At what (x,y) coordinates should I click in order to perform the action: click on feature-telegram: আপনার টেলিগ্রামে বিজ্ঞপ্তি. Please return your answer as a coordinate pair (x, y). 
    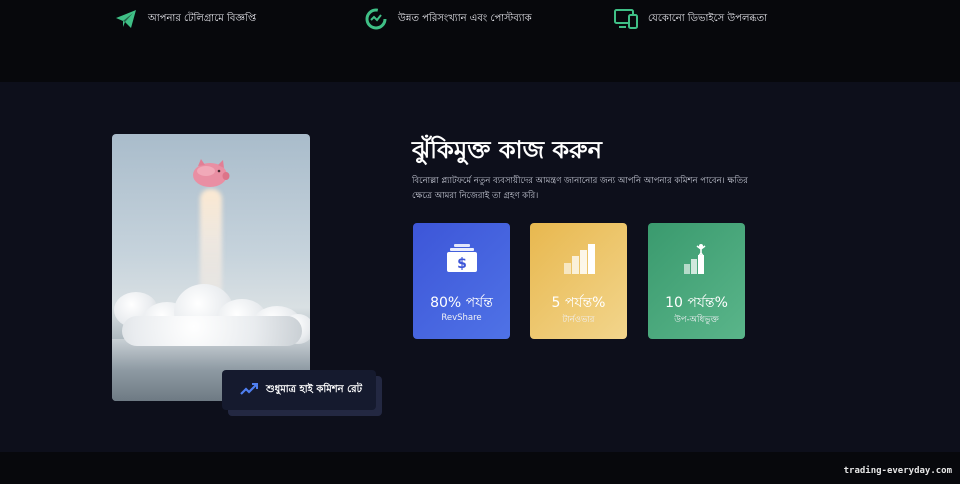
    Looking at the image, I should click on (185, 19).